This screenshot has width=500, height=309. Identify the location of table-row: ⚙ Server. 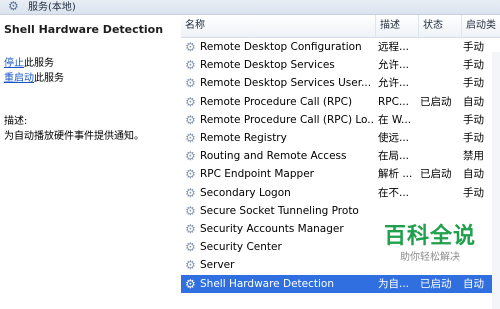
(340, 265).